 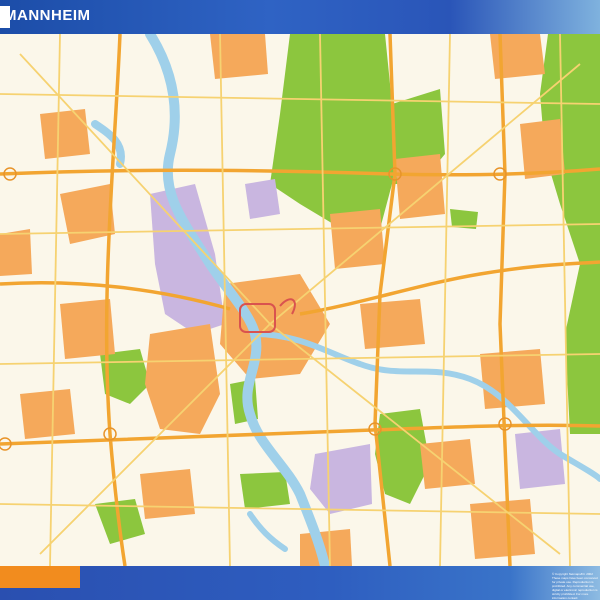 I want to click on district-left-edge, so click(x=16, y=252).